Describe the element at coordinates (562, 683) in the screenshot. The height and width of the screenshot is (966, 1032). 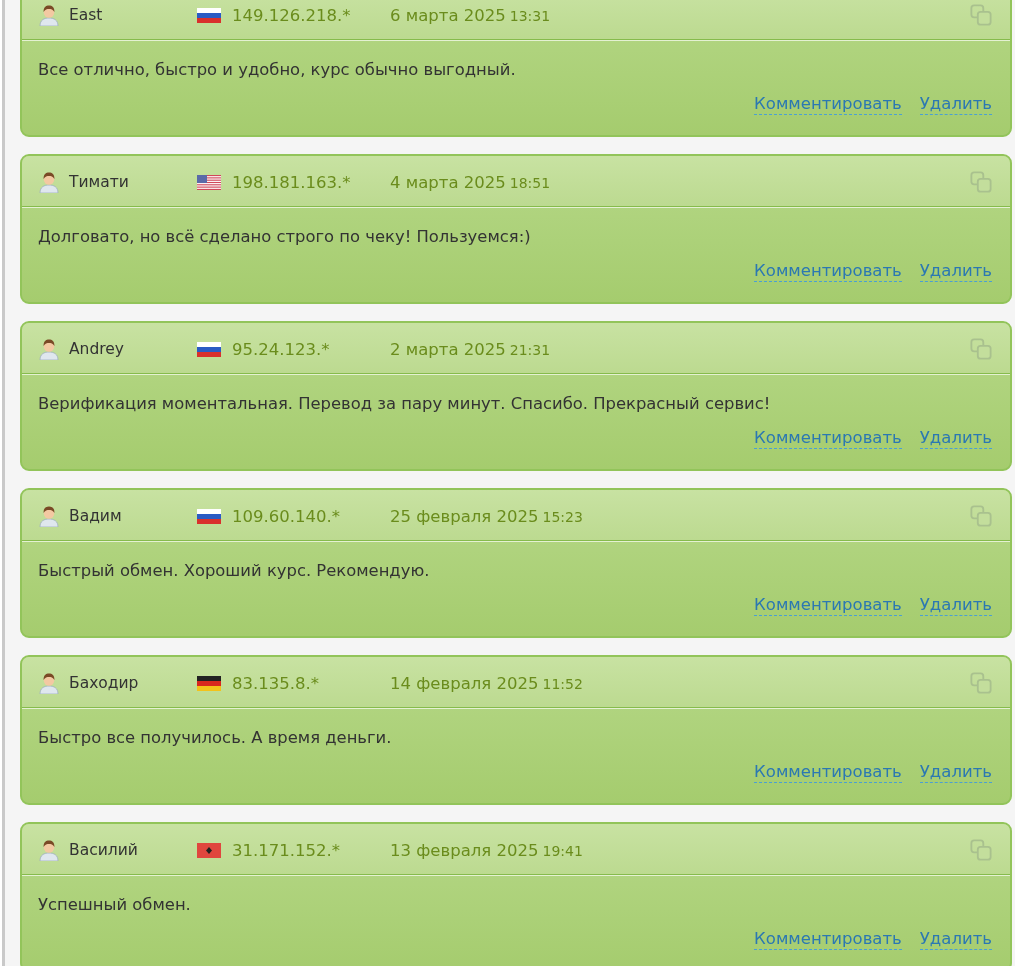
I see `review-time: 11:52` at that location.